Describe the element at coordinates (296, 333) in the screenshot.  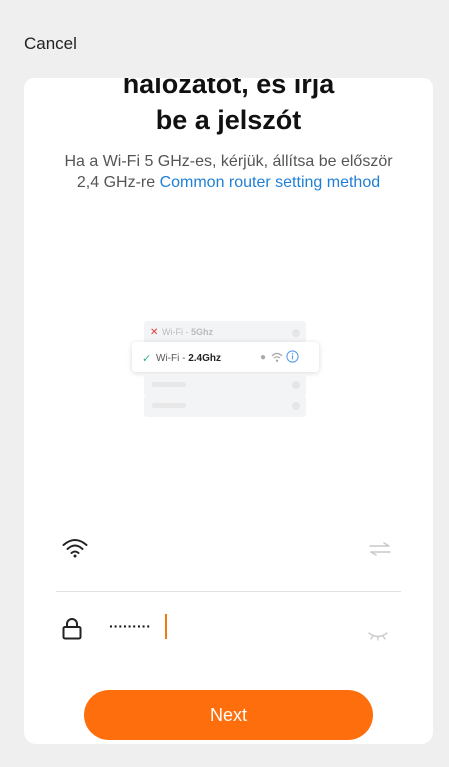
I see `lock-dot-icon` at that location.